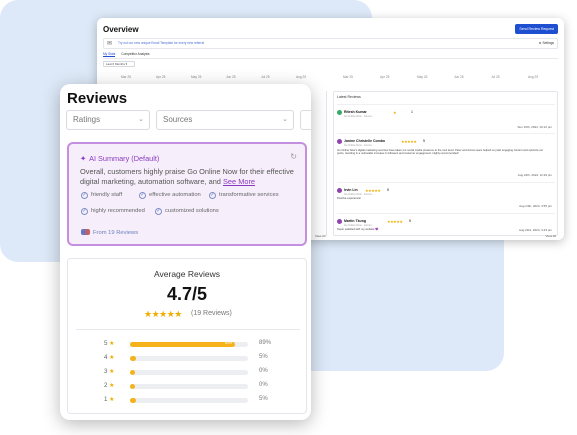 The height and width of the screenshot is (435, 577). What do you see at coordinates (355, 112) in the screenshot?
I see `reviewer-name: Ritesh Kumar` at bounding box center [355, 112].